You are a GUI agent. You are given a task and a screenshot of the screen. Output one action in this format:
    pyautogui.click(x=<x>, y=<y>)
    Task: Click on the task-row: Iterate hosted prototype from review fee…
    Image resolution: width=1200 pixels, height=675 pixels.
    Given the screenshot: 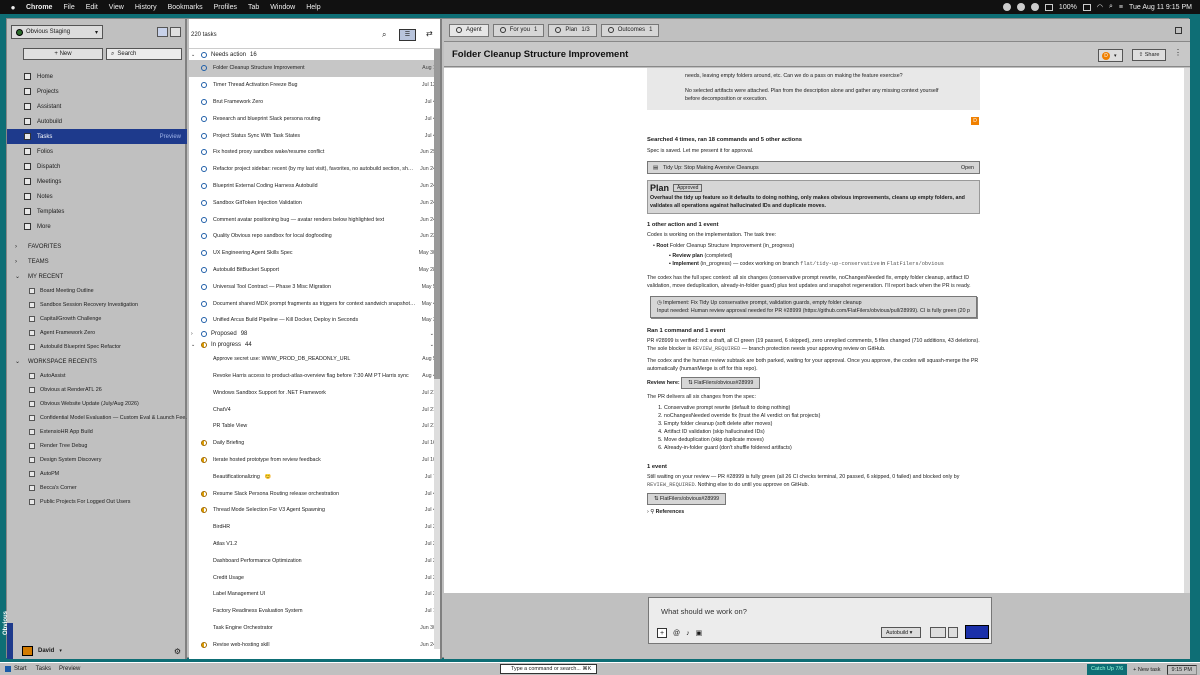 What is the action you would take?
    pyautogui.click(x=314, y=460)
    